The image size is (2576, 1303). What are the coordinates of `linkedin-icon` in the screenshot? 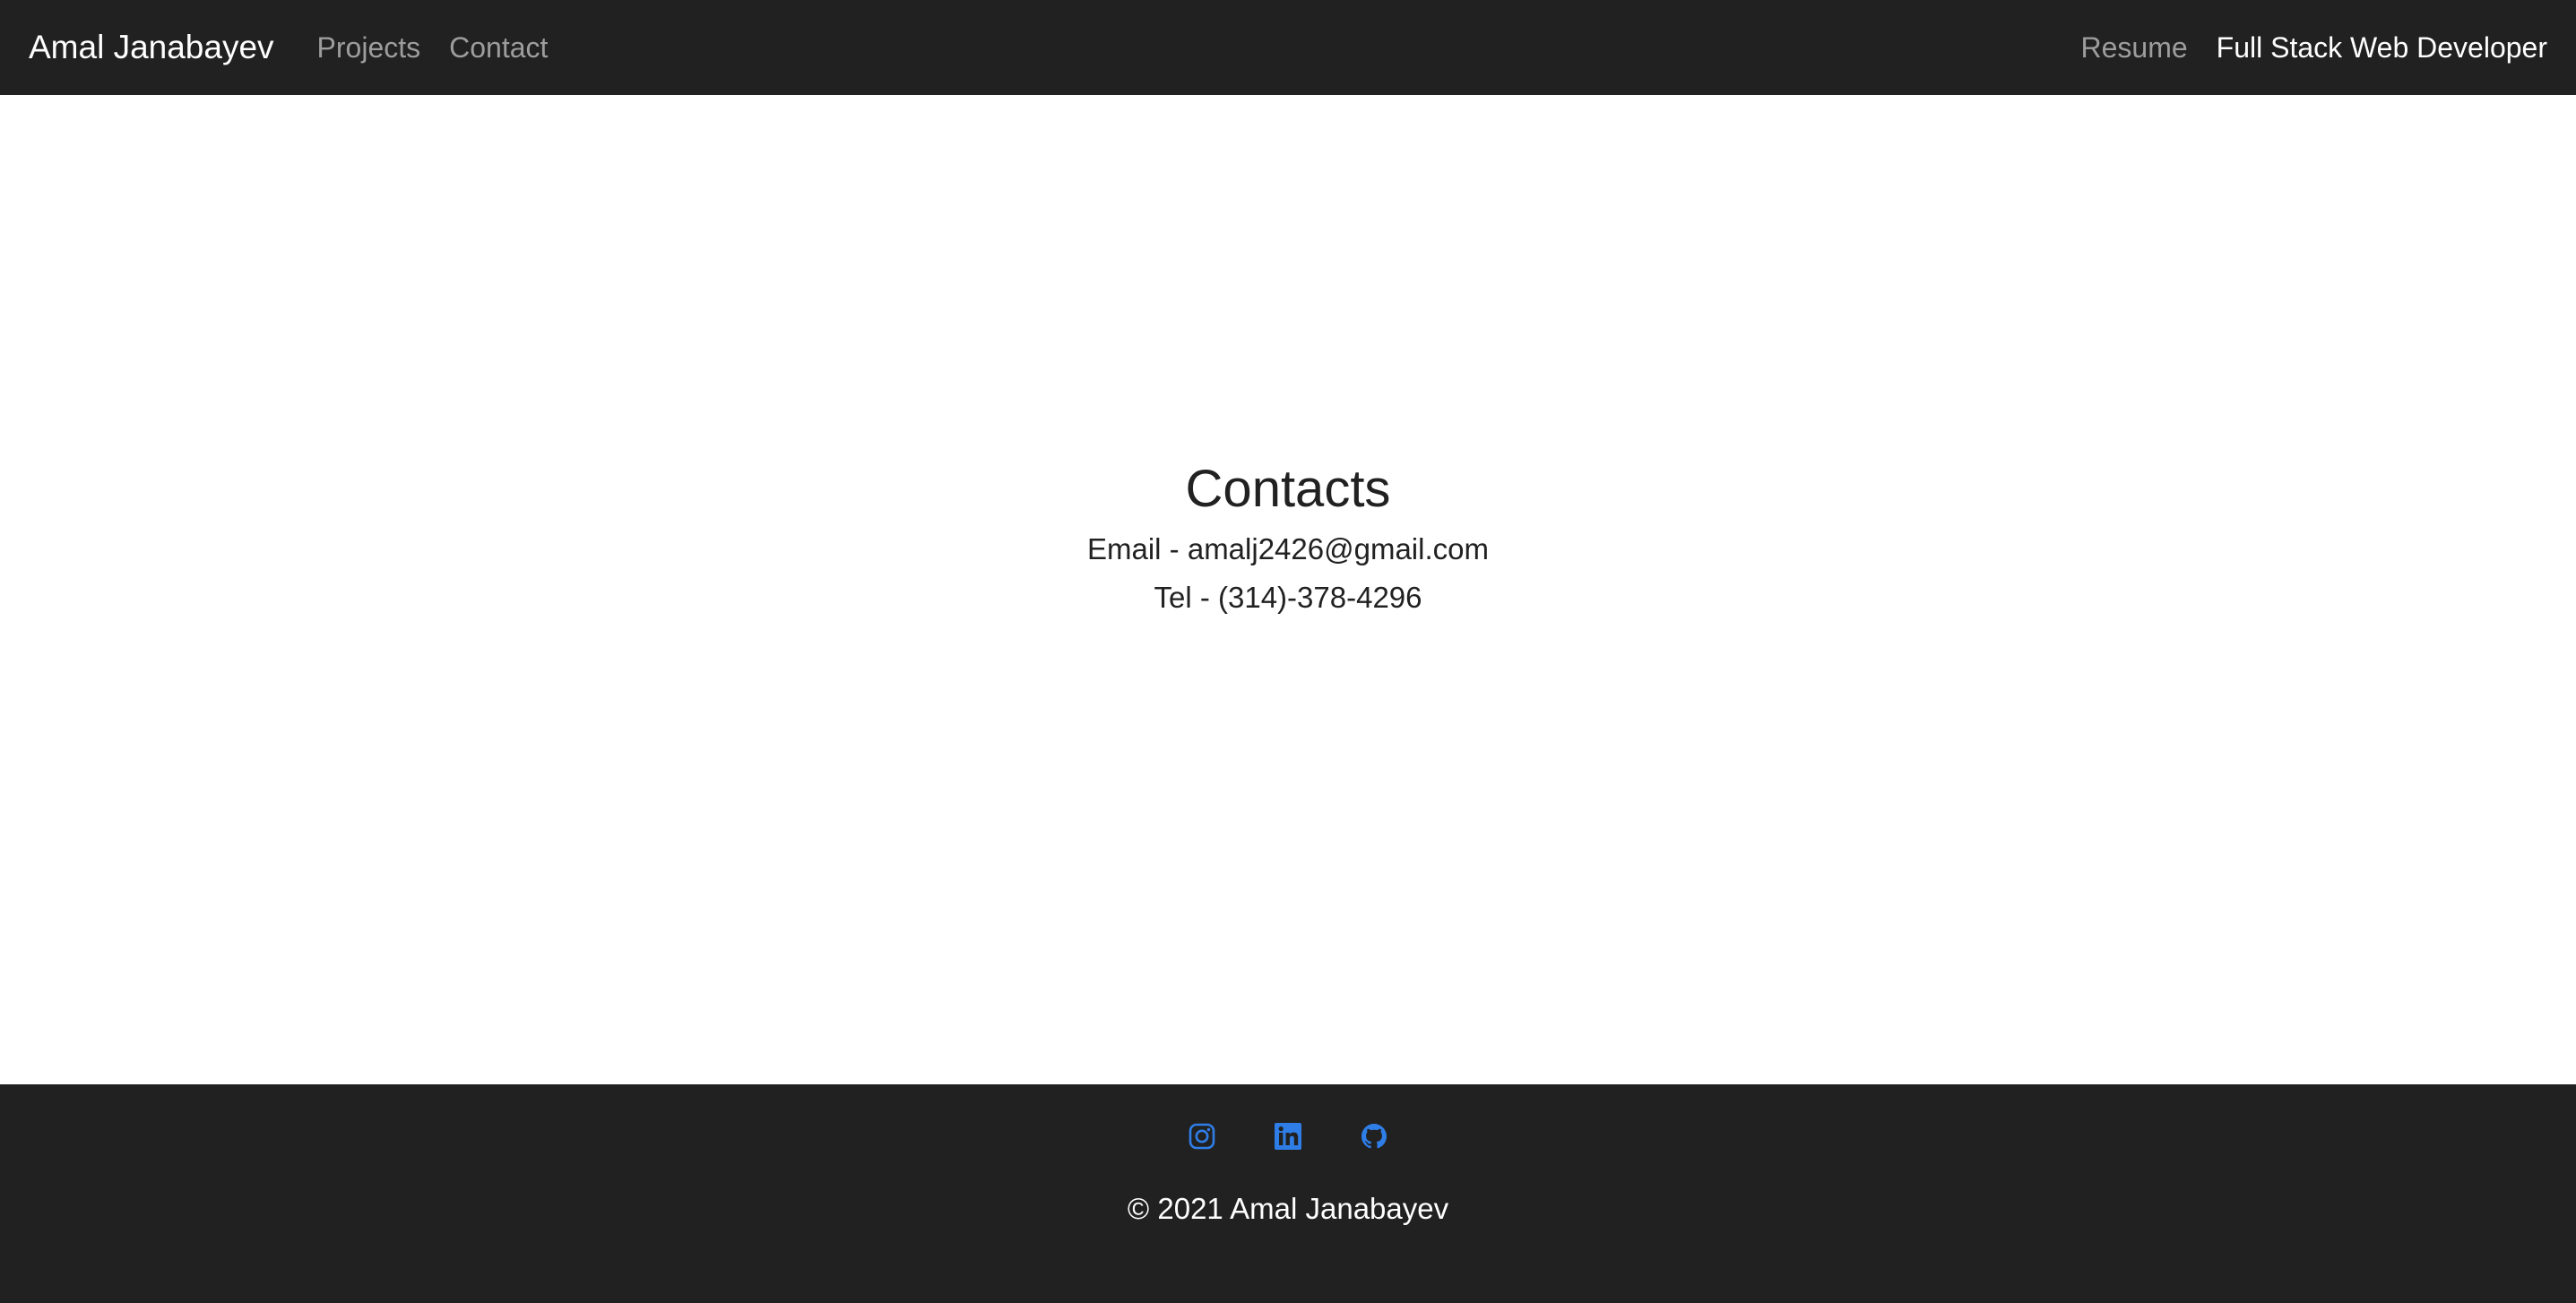 It's located at (1288, 1136).